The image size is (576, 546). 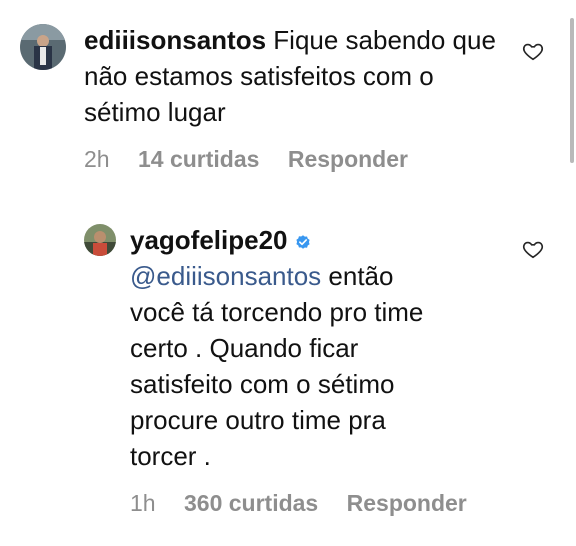 I want to click on reply-text-line: torcer ., so click(x=170, y=456).